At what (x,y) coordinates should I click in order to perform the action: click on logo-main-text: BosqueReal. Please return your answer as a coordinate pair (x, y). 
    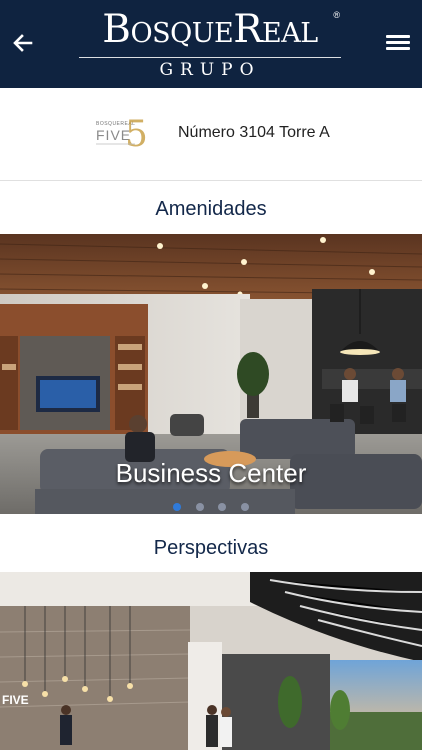
    Looking at the image, I should click on (210, 29).